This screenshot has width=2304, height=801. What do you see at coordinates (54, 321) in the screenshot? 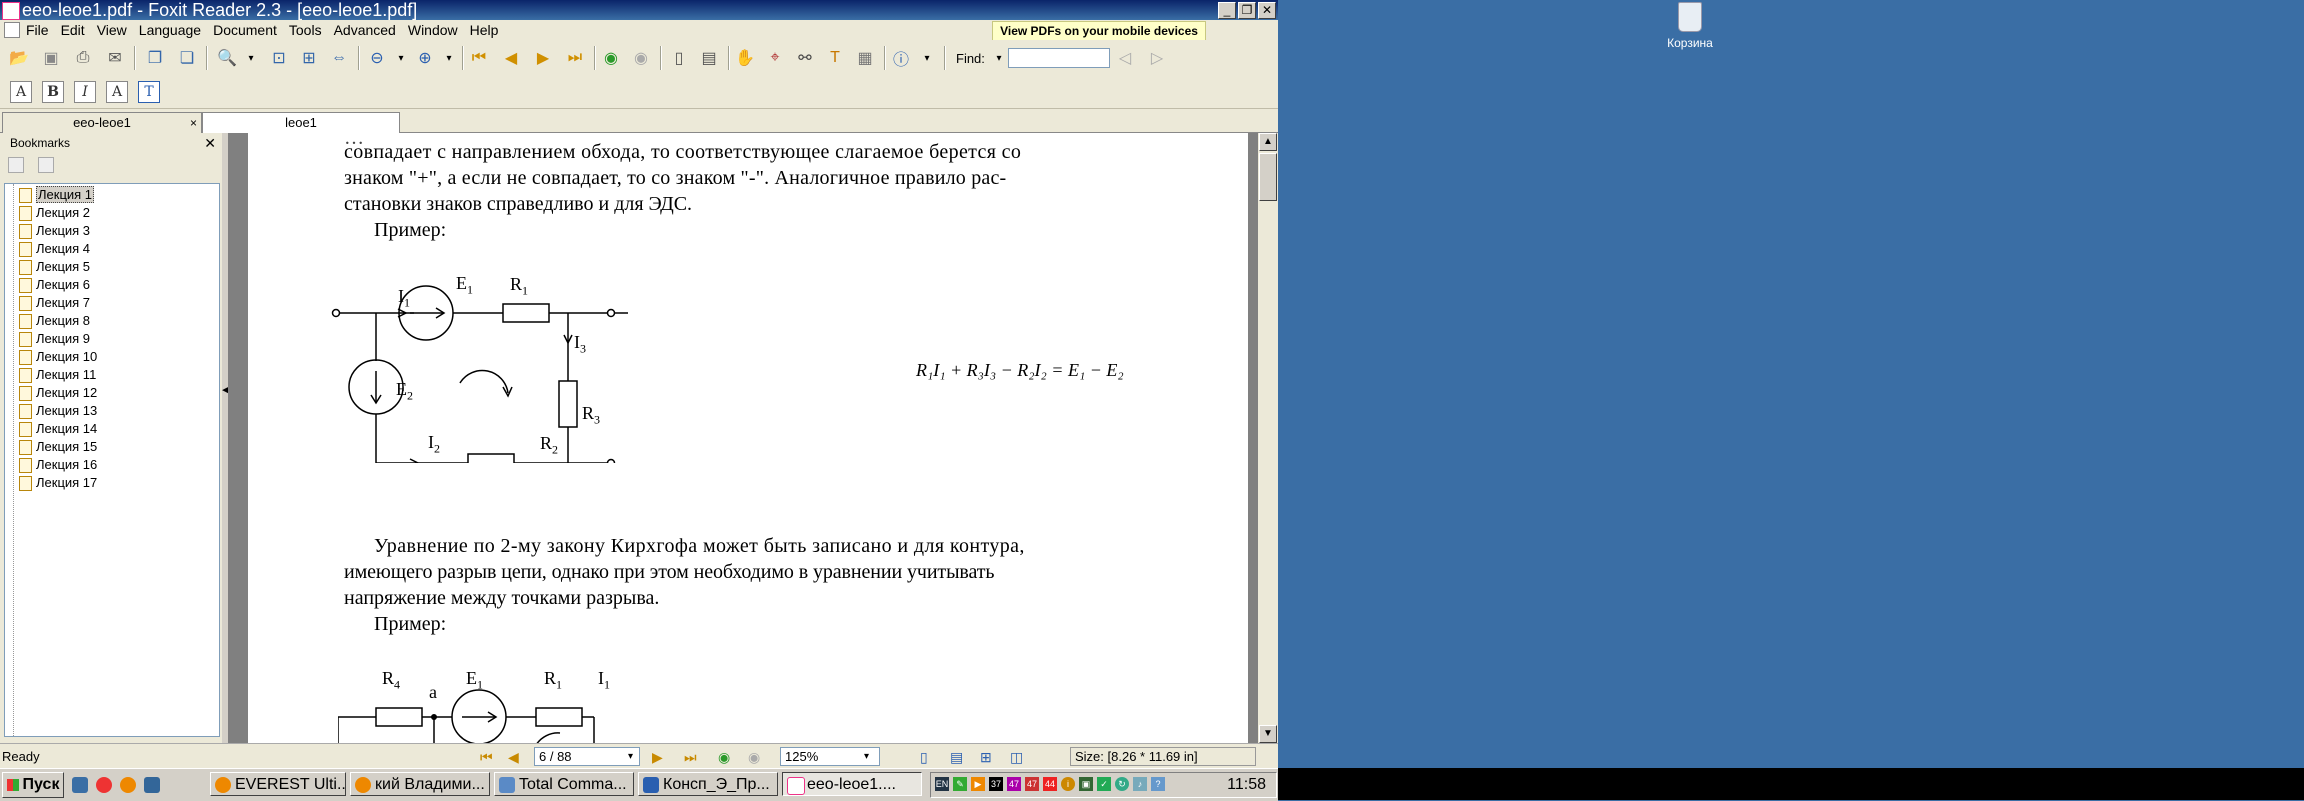
I see `bookmark-item: Лекция 8` at bounding box center [54, 321].